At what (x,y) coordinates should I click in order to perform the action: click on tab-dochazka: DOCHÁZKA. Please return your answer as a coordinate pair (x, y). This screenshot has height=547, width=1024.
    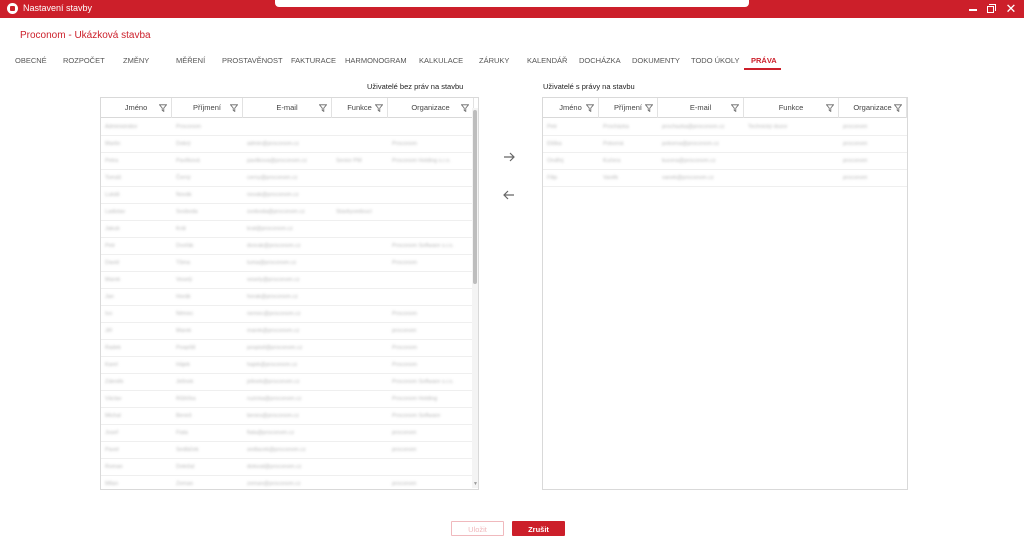
    Looking at the image, I should click on (600, 60).